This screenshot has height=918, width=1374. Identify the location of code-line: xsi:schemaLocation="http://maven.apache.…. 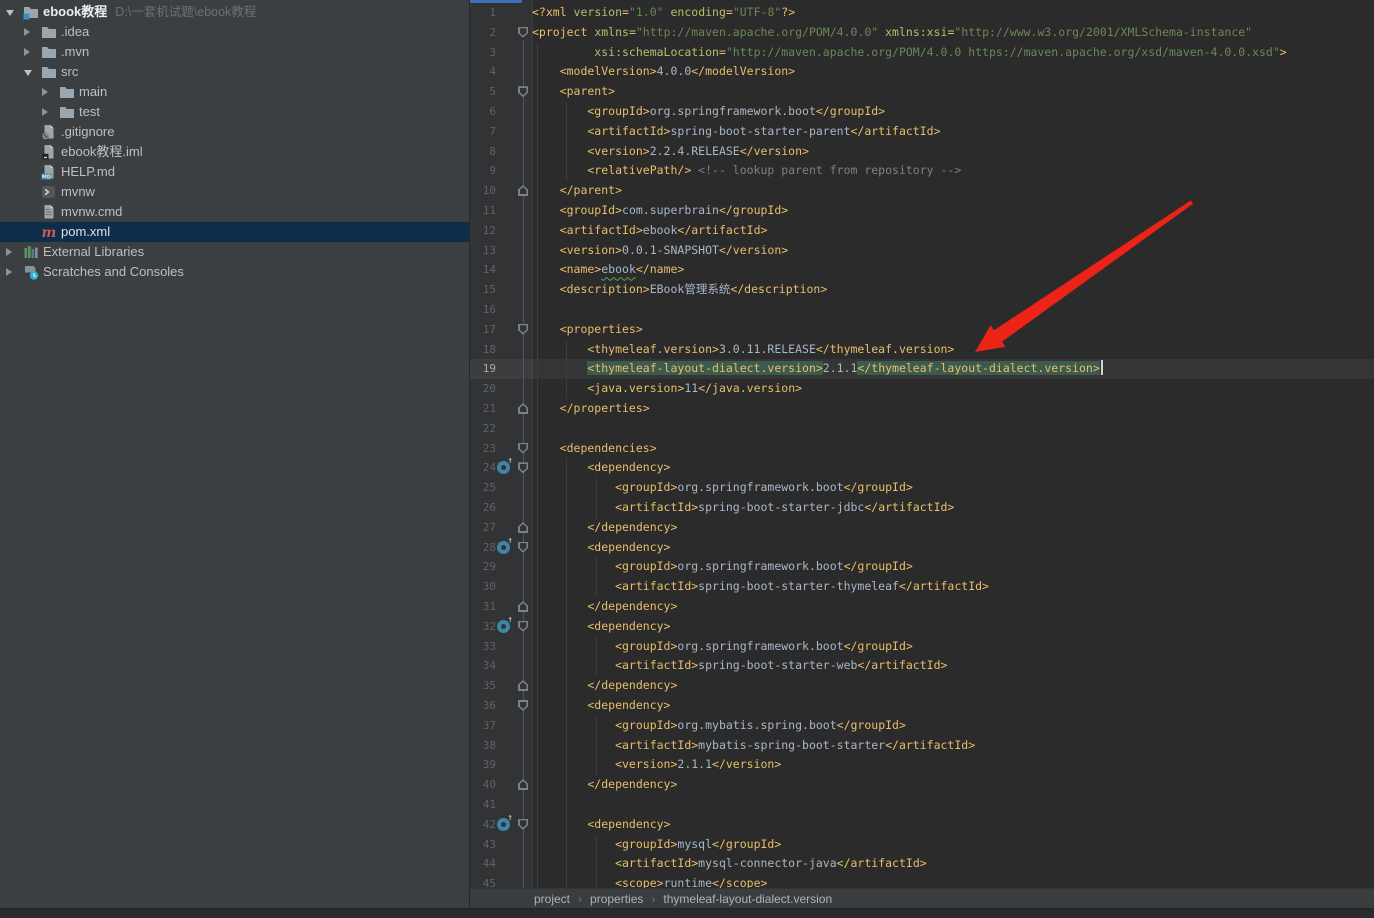
(909, 53).